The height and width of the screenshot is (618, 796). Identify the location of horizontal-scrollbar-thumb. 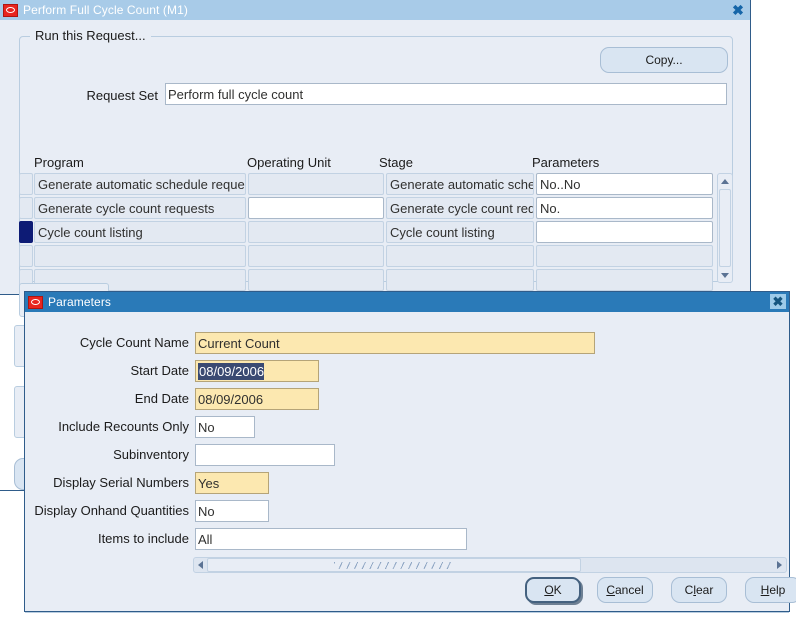
(394, 565).